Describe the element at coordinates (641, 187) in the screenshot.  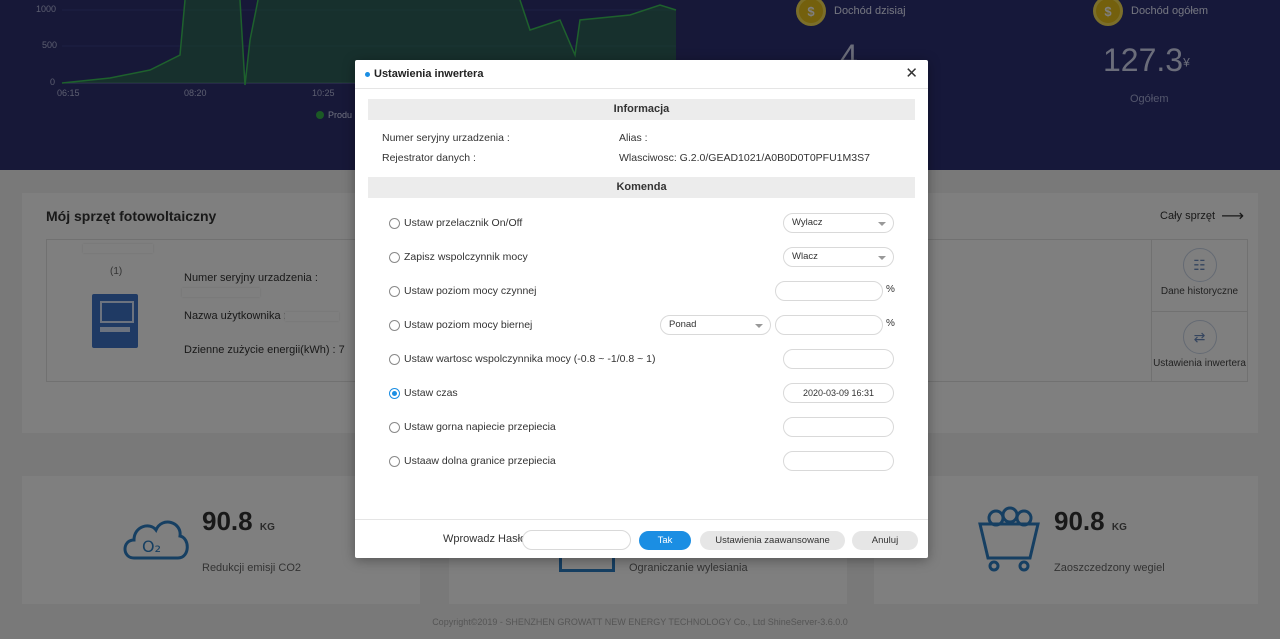
I see `command-section-header: Komenda` at that location.